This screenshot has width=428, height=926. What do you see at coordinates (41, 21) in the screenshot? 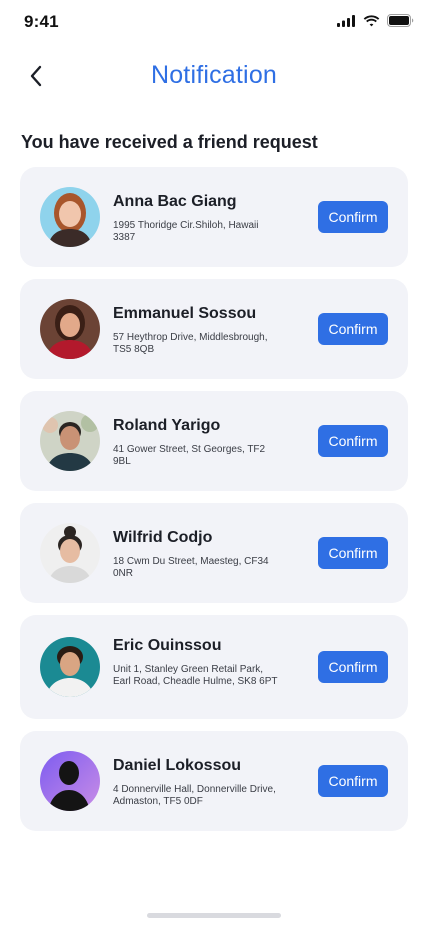
I see `status-time: 9:41` at bounding box center [41, 21].